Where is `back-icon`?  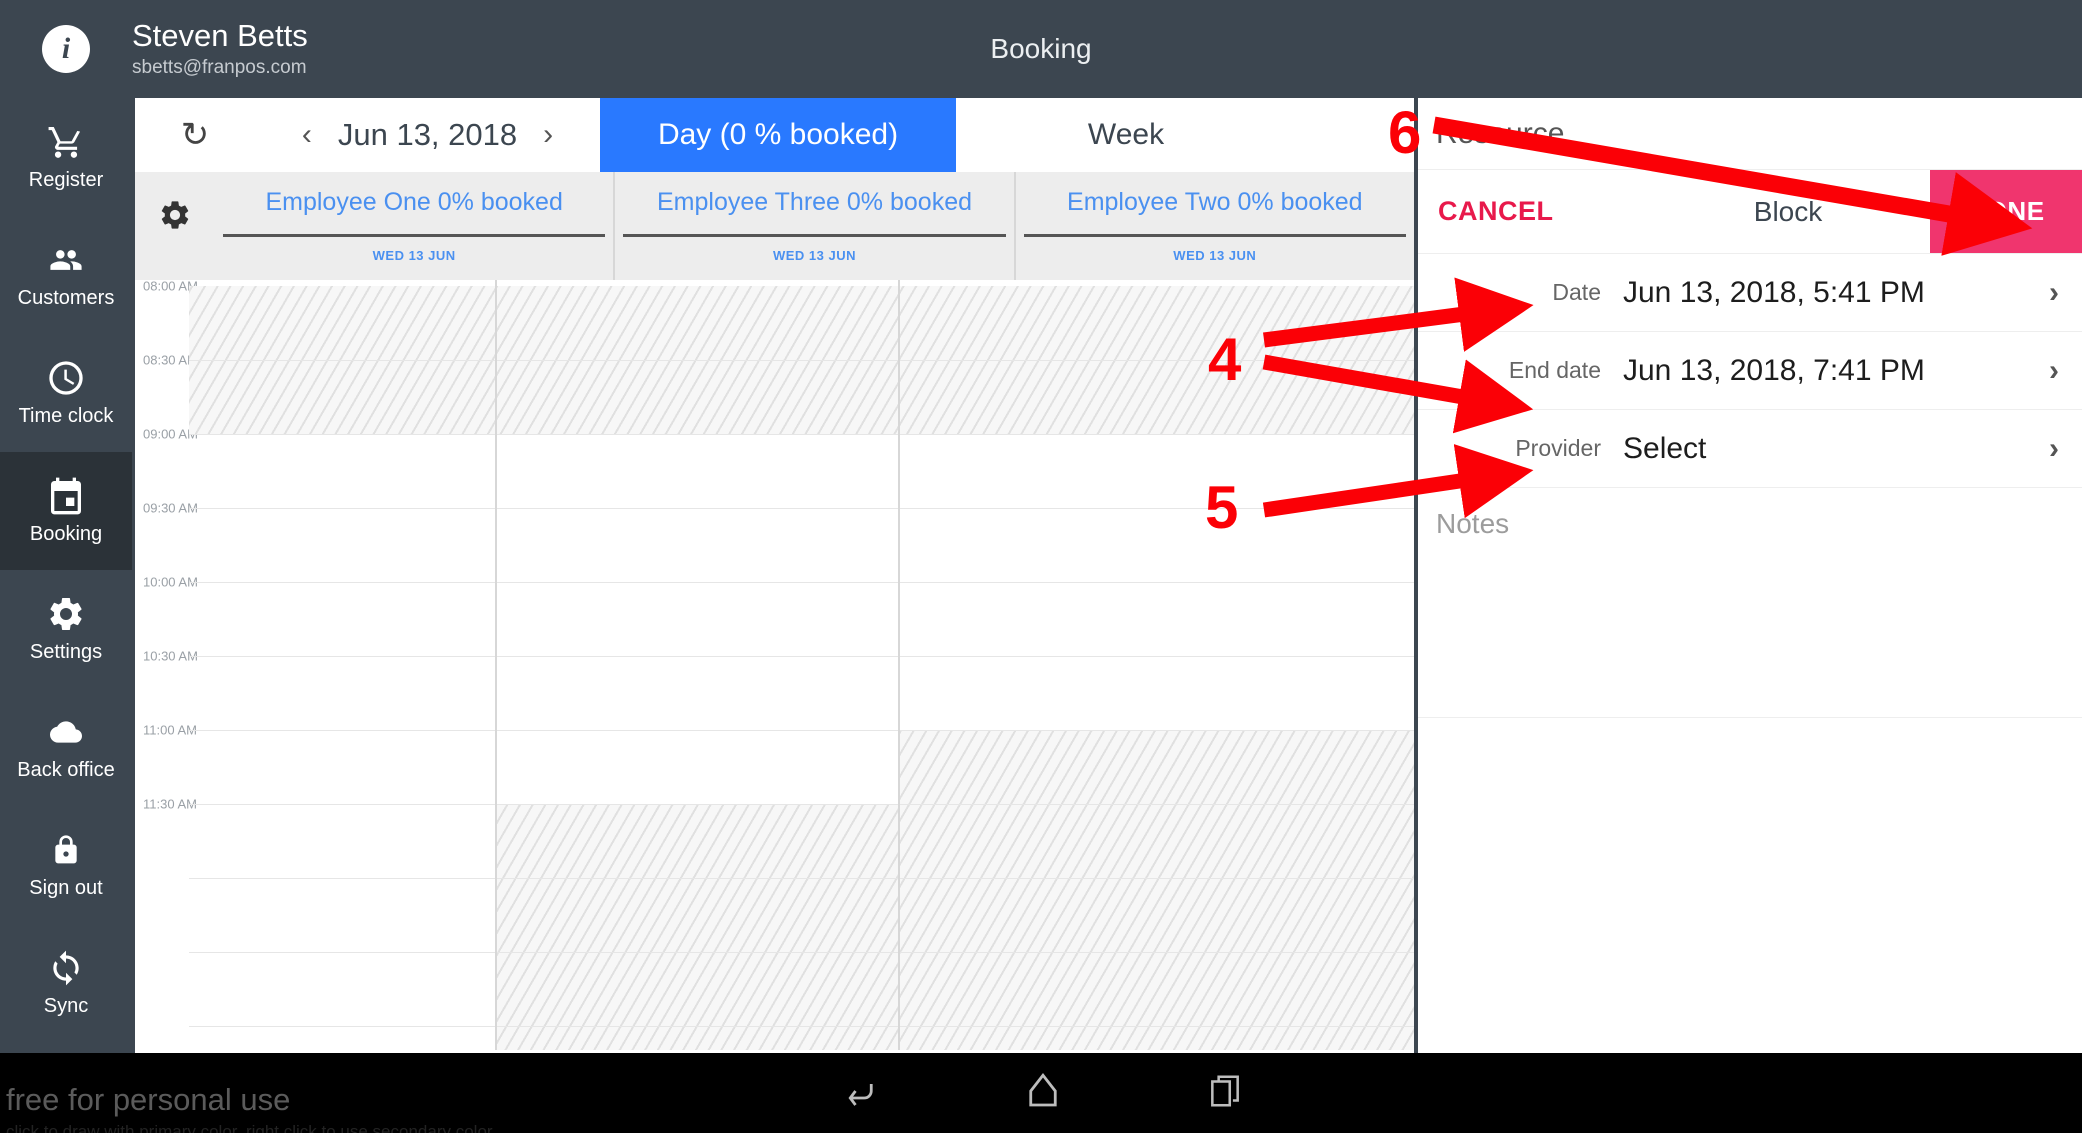 back-icon is located at coordinates (859, 1093).